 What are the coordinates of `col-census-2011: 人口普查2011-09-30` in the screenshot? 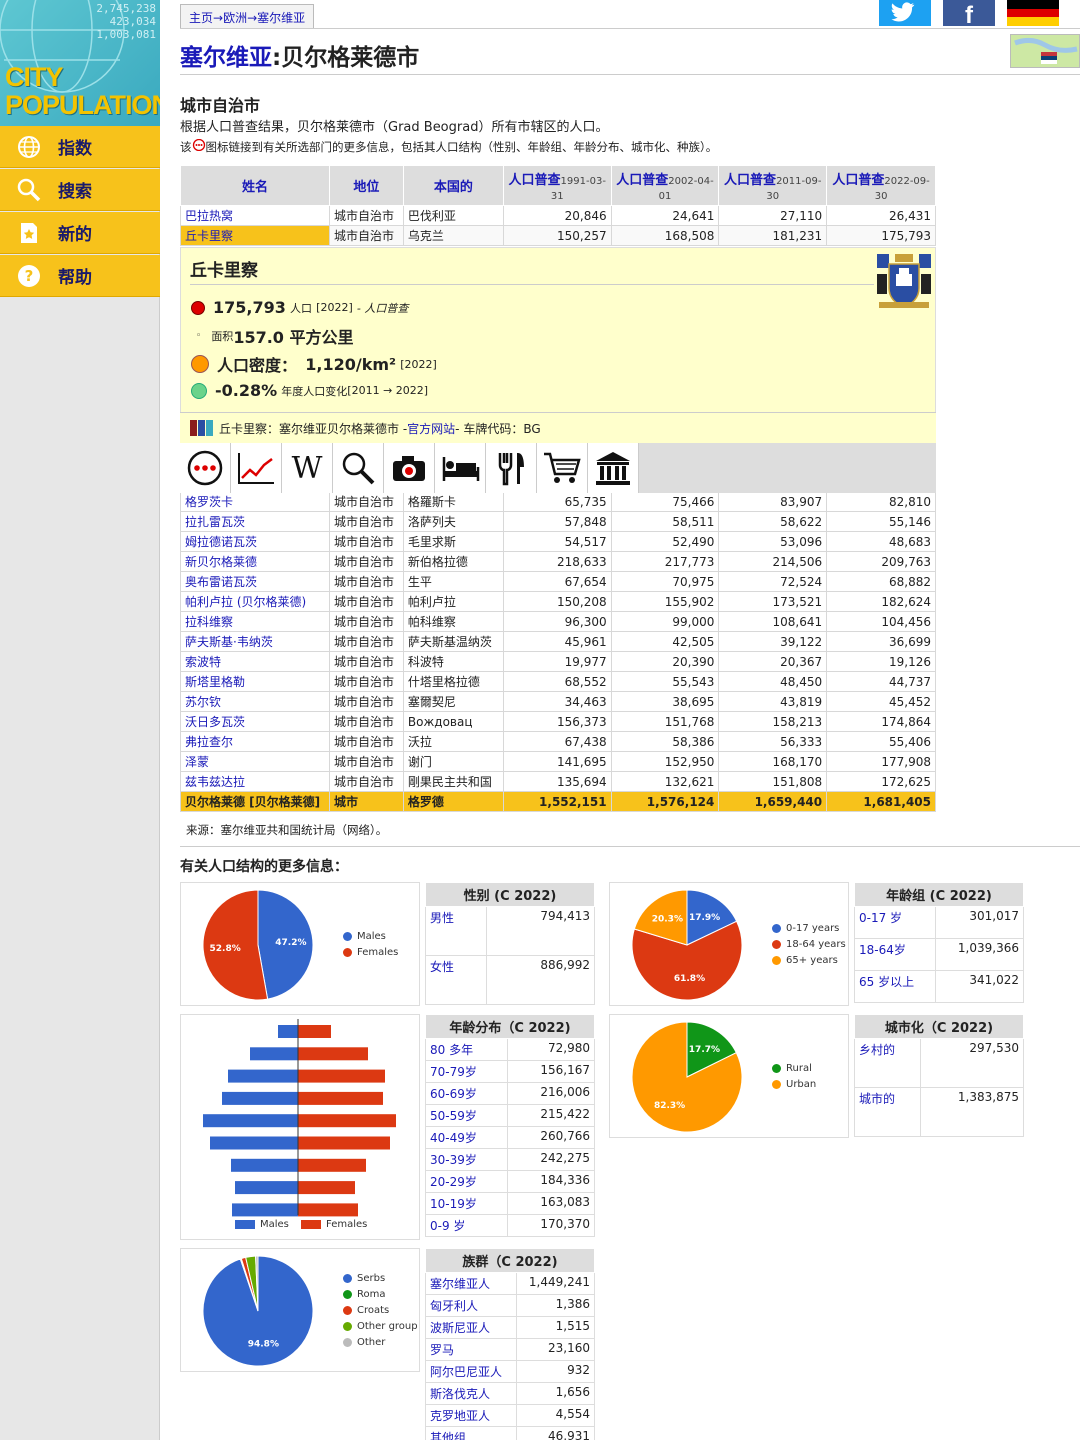 It's located at (773, 185).